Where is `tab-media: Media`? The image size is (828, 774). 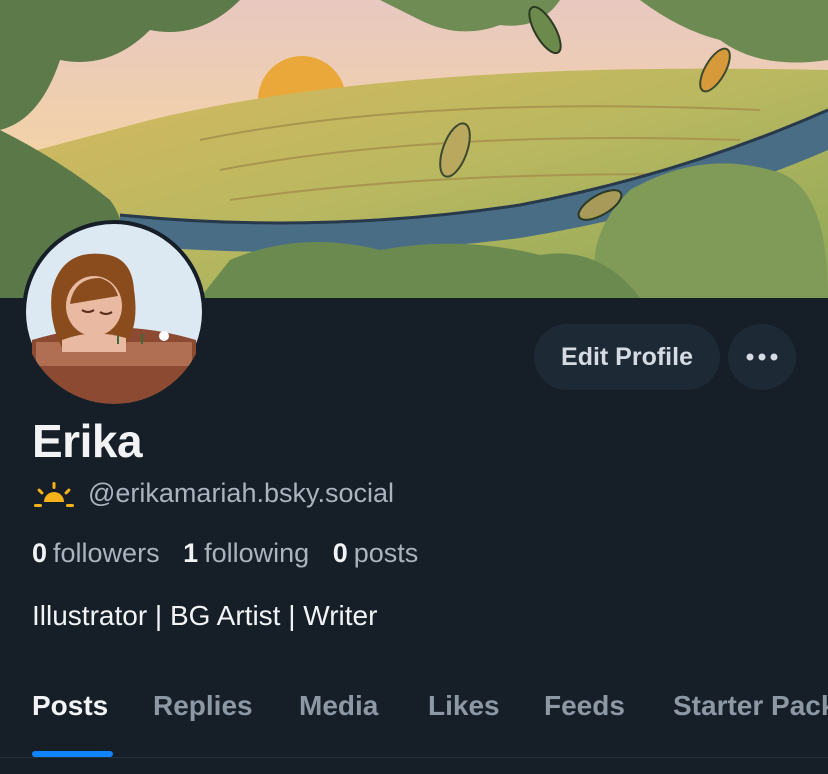 tab-media: Media is located at coordinates (338, 706).